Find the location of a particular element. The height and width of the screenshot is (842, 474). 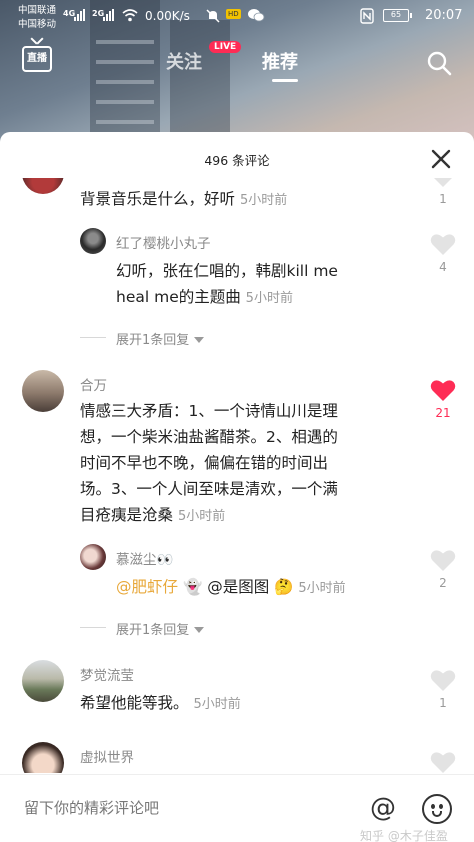

status-bar: 中国联通 中国移动 4G 2G 0.00K/s HD 65 20:07 is located at coordinates (237, 17).